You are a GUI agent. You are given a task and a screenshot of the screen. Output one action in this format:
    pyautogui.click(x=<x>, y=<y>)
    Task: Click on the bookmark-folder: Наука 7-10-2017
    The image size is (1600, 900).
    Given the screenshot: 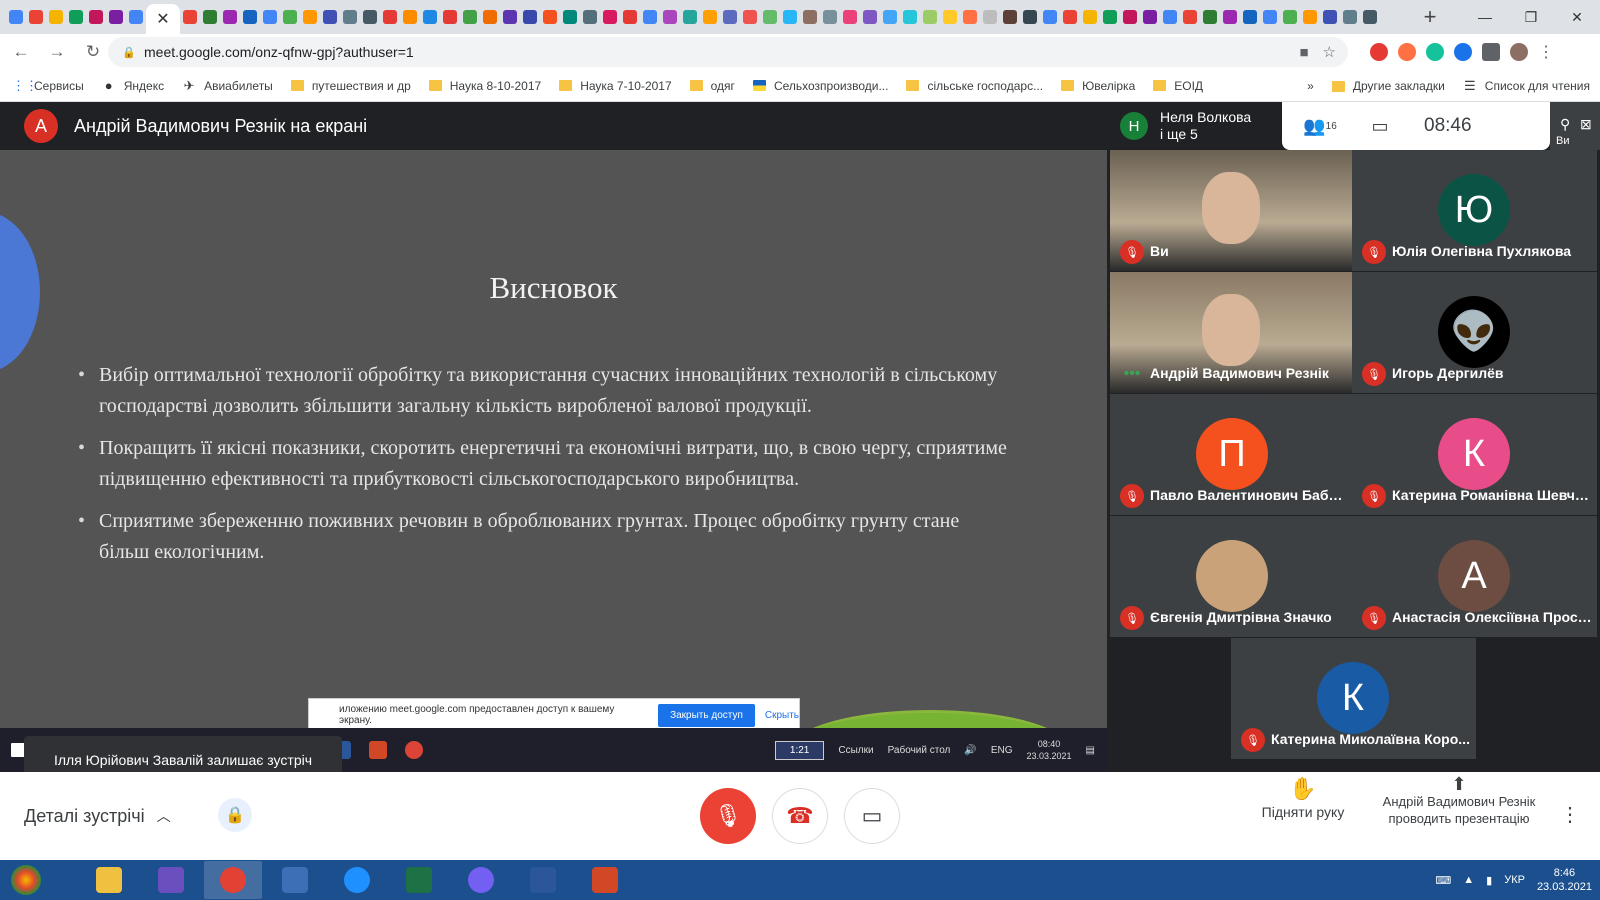 What is the action you would take?
    pyautogui.click(x=615, y=86)
    